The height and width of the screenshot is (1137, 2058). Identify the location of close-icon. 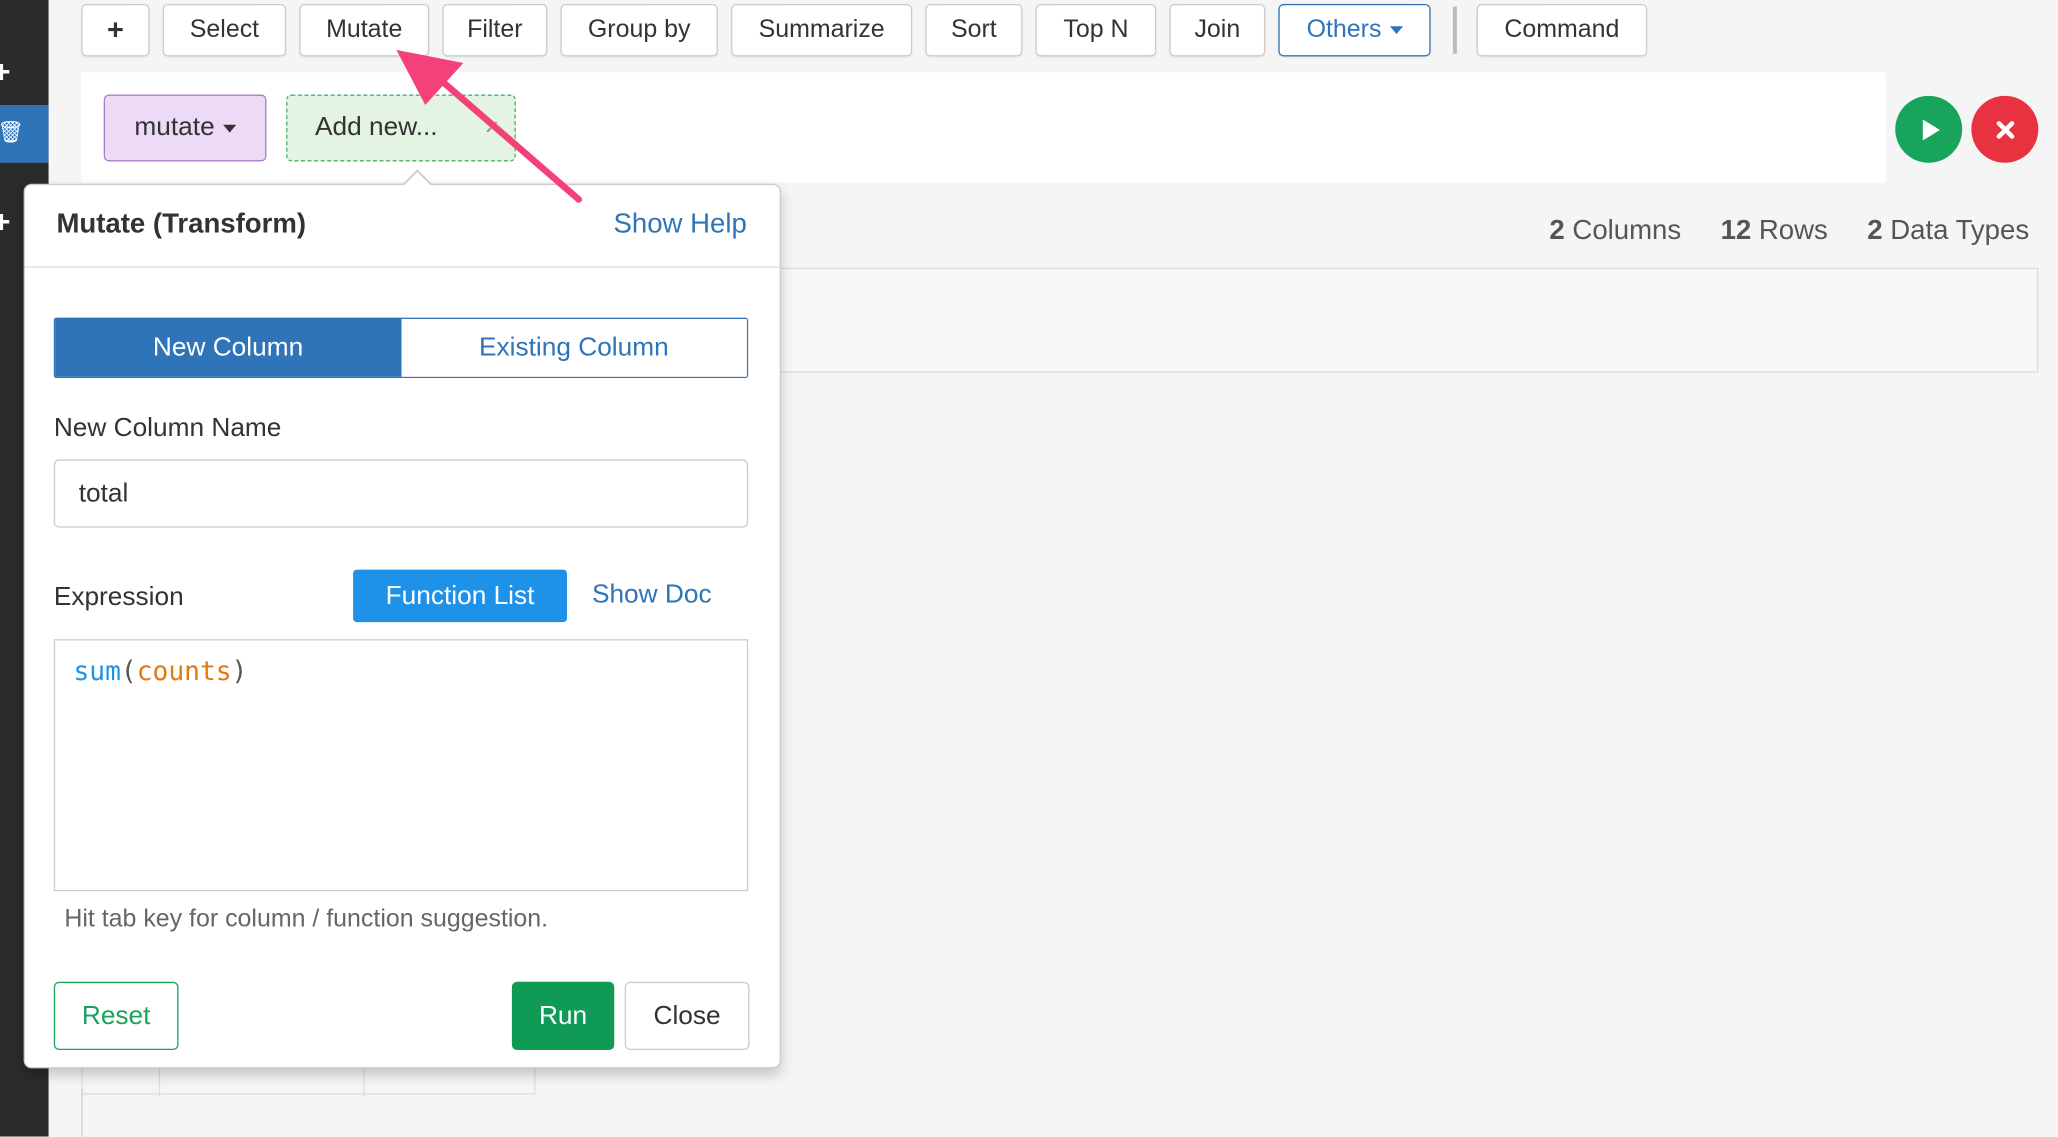
(2004, 129).